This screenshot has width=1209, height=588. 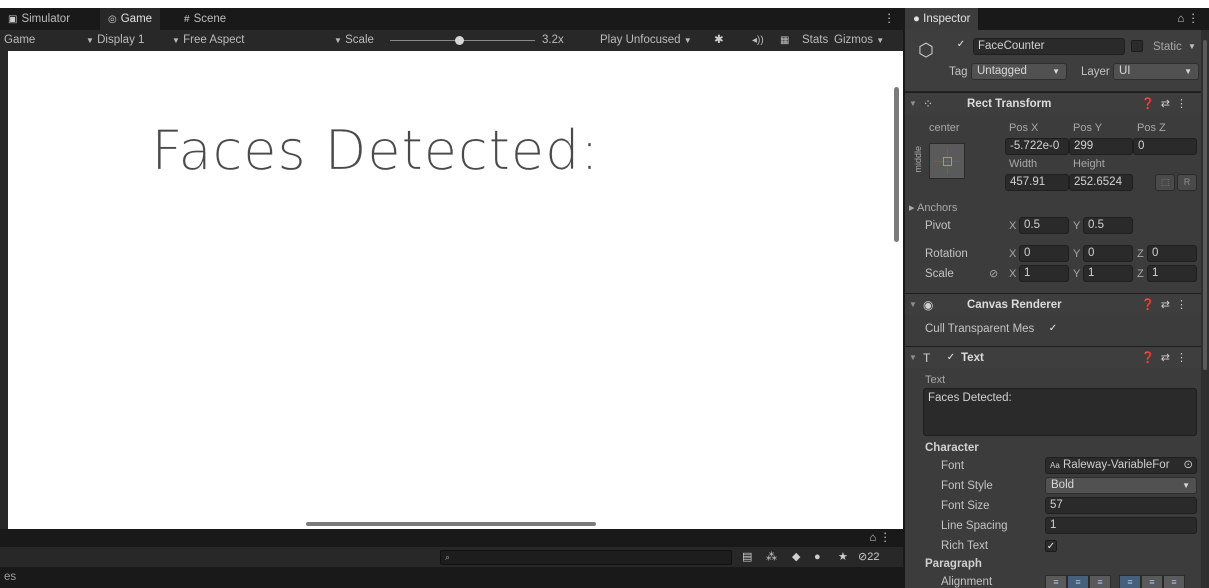 What do you see at coordinates (1108, 273) in the screenshot?
I see `scale-y-field: 1` at bounding box center [1108, 273].